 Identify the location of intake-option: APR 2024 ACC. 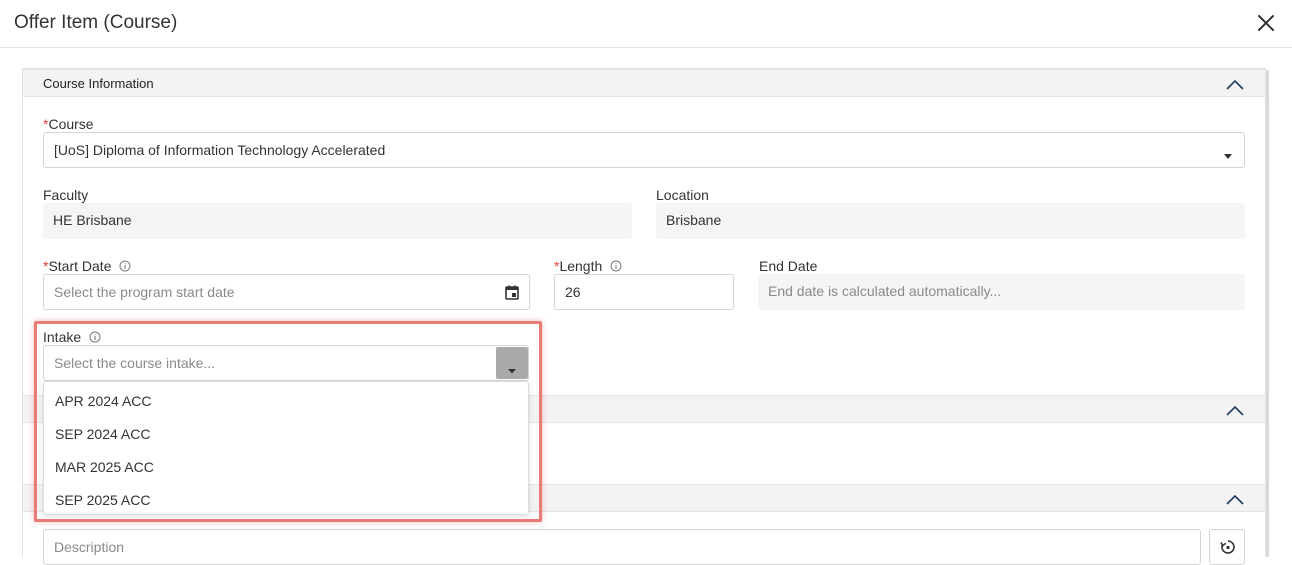
(103, 401).